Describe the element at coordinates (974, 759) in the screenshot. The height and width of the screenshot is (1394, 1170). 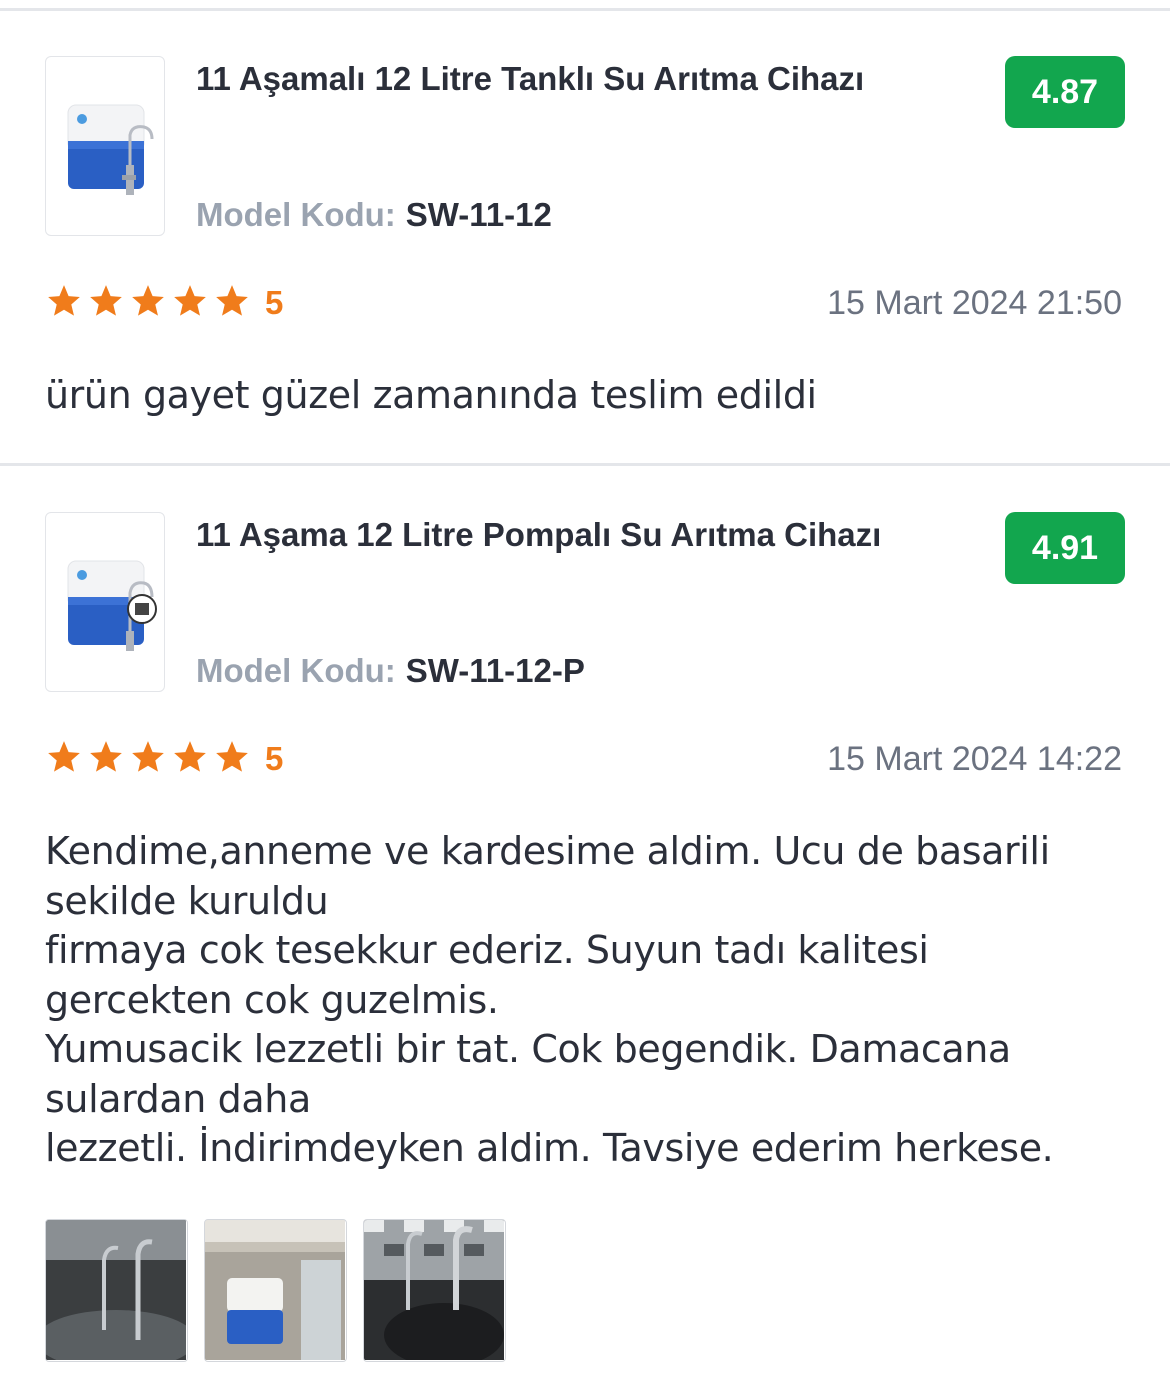
I see `review-date: 15 Mart 2024 14:22` at that location.